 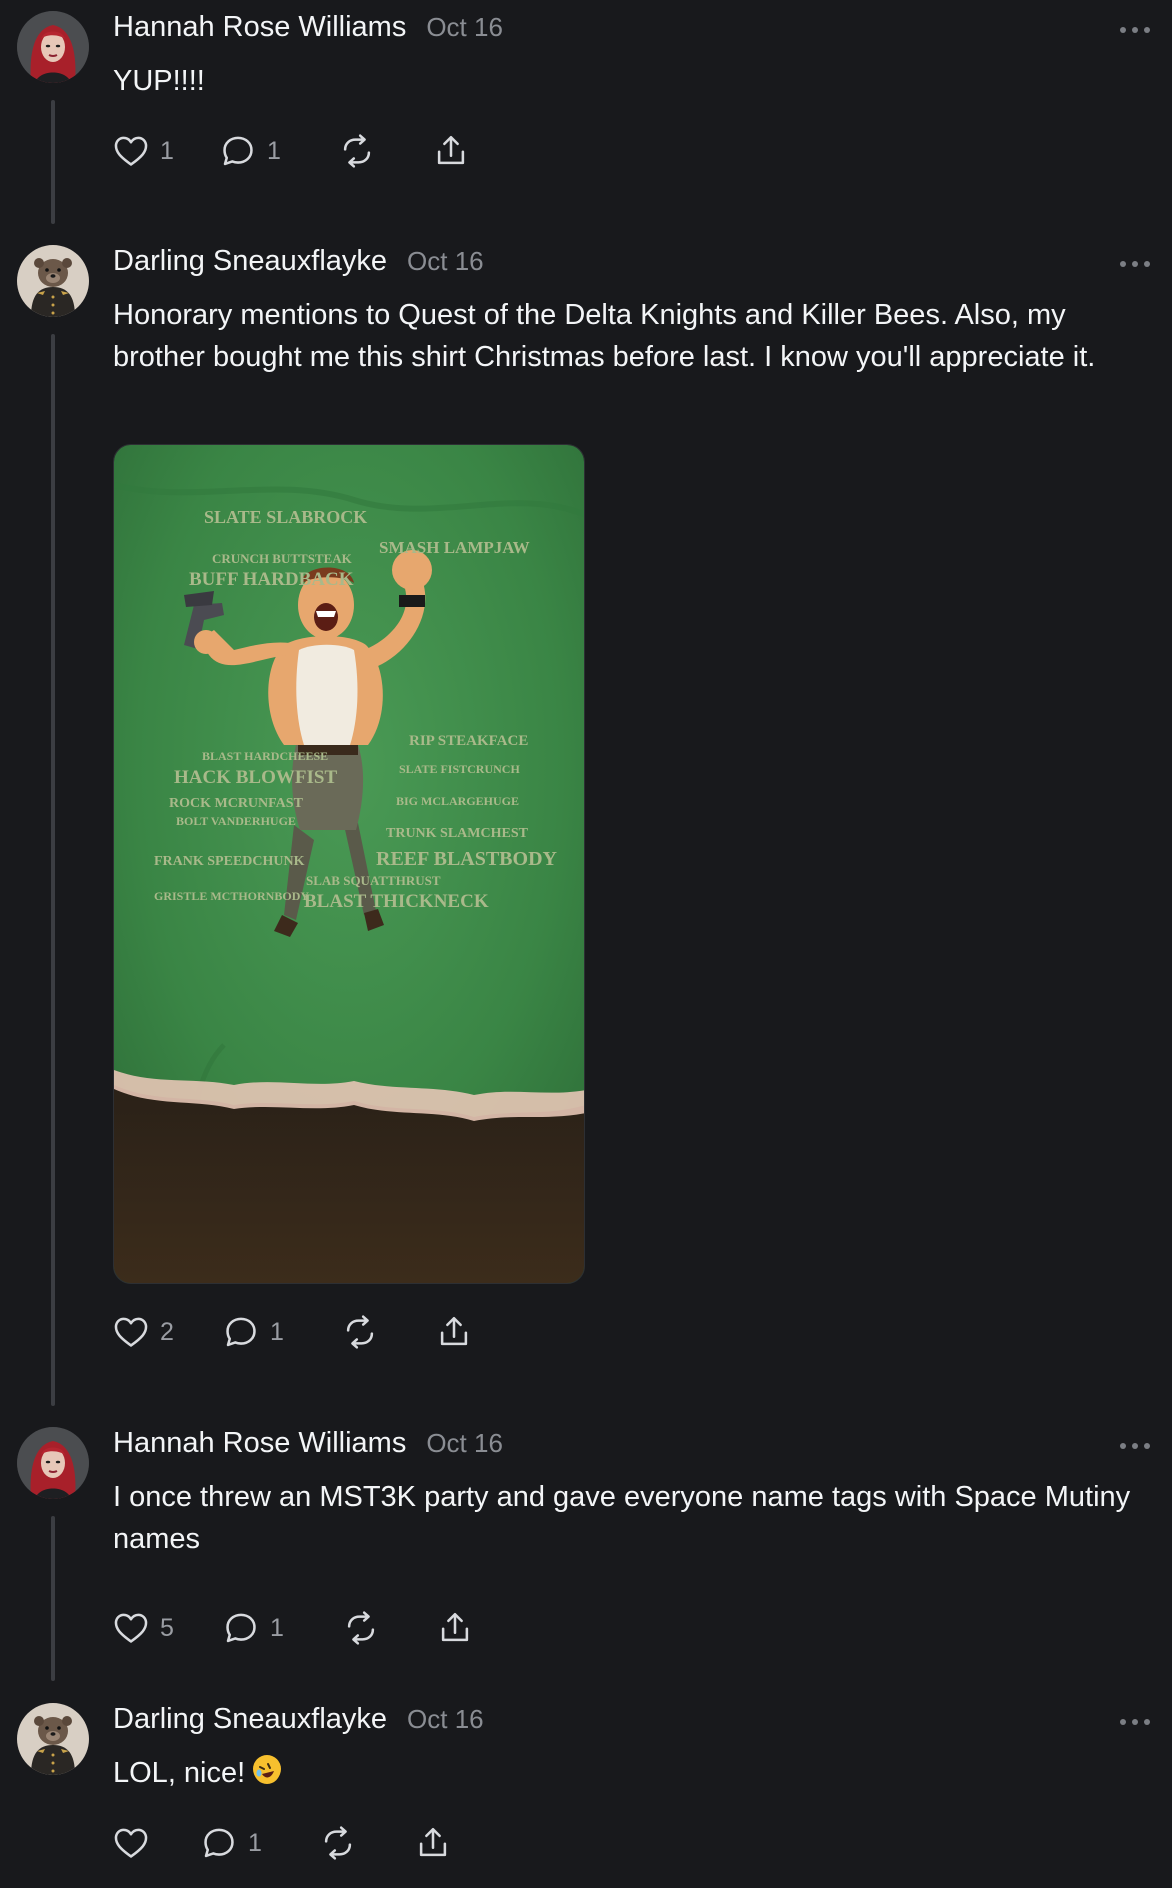 What do you see at coordinates (633, 1773) in the screenshot?
I see `post-text: LOL, nice!` at bounding box center [633, 1773].